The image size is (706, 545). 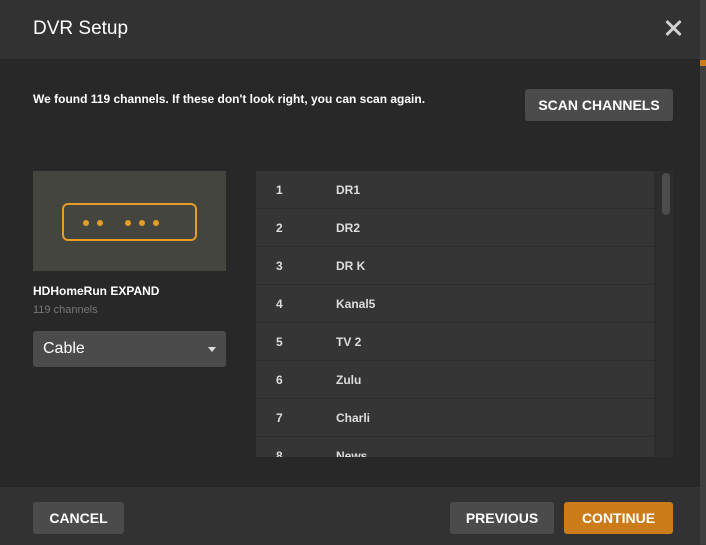 What do you see at coordinates (212, 349) in the screenshot?
I see `chevron-down-icon` at bounding box center [212, 349].